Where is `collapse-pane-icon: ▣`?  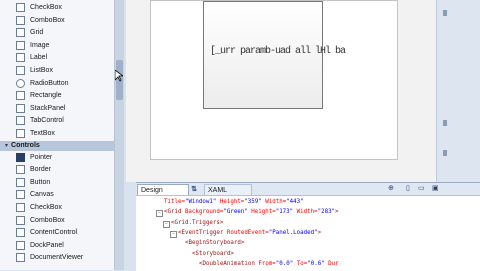 collapse-pane-icon: ▣ is located at coordinates (435, 188).